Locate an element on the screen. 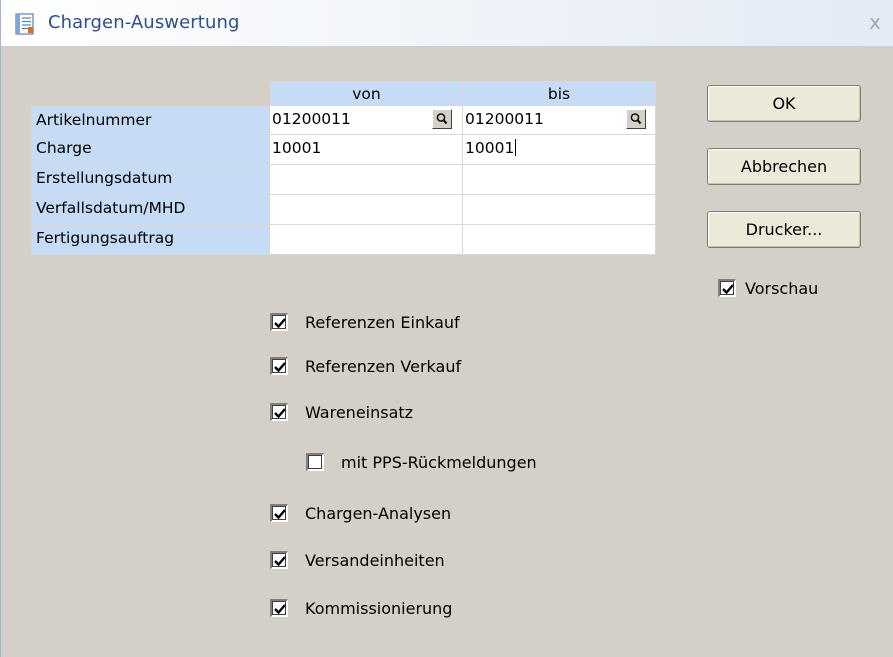 The image size is (893, 657). expiry-date-to-field is located at coordinates (559, 210).